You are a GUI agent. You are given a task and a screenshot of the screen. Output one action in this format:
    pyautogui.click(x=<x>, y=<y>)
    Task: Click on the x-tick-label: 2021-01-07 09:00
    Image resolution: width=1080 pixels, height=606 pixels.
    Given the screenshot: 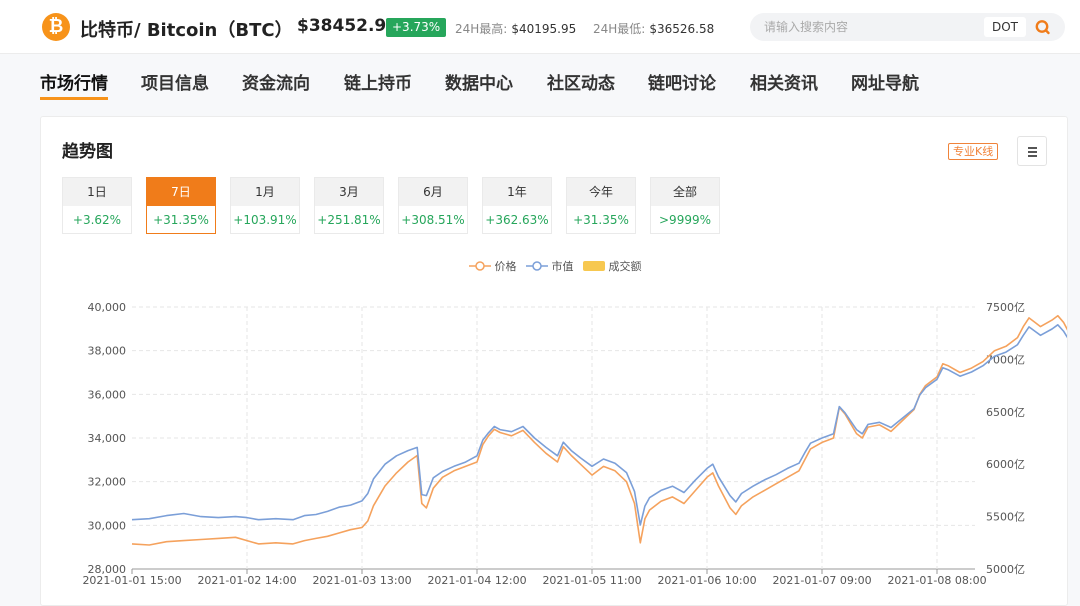 What is the action you would take?
    pyautogui.click(x=821, y=580)
    